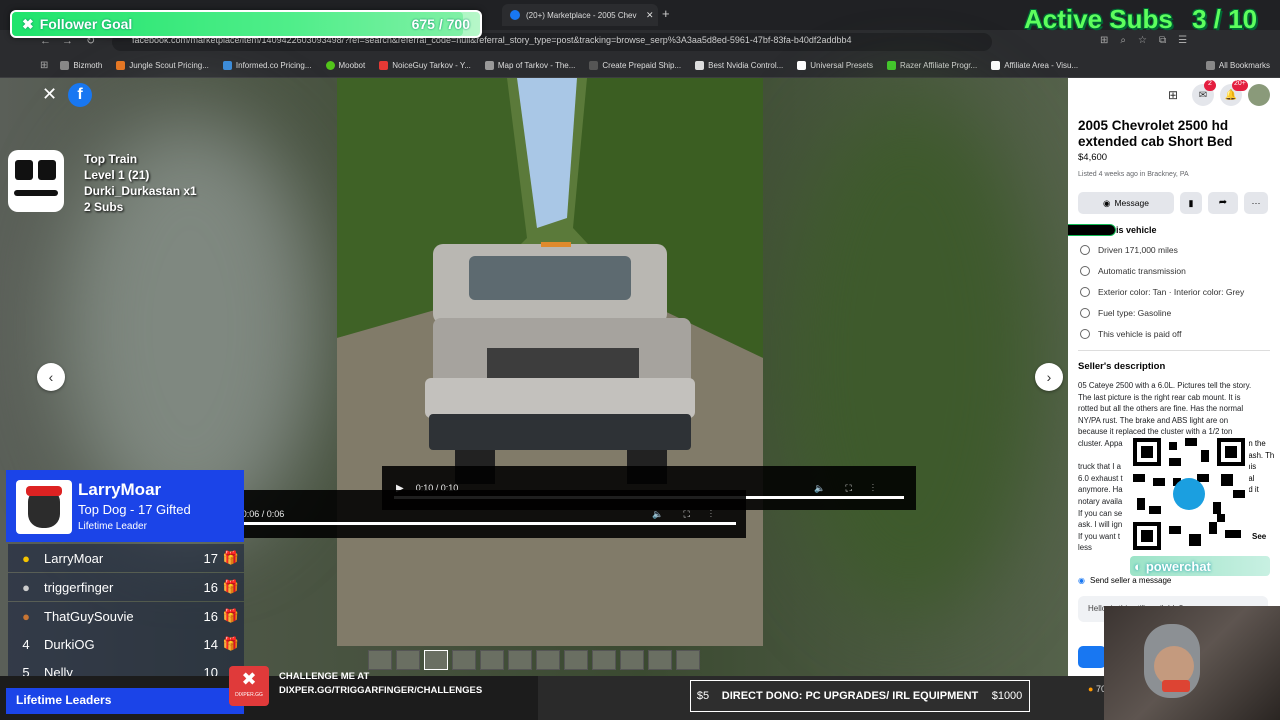  What do you see at coordinates (36, 181) in the screenshot?
I see `train-icon` at bounding box center [36, 181].